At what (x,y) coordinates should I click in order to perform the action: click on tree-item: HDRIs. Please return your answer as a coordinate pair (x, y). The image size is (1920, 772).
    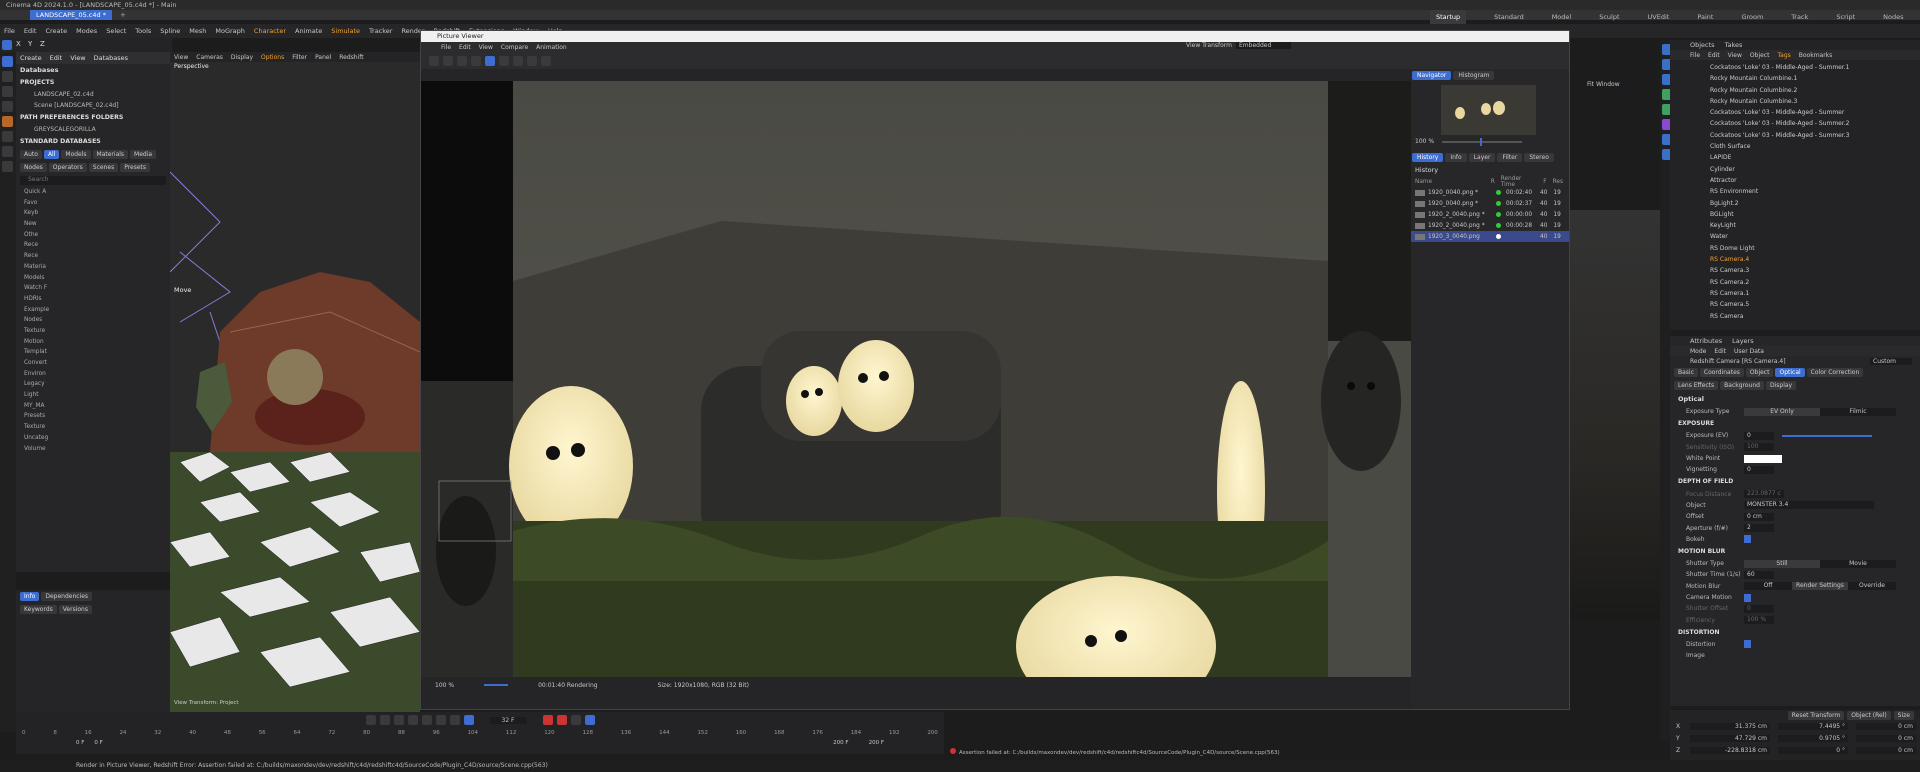
    Looking at the image, I should click on (97, 299).